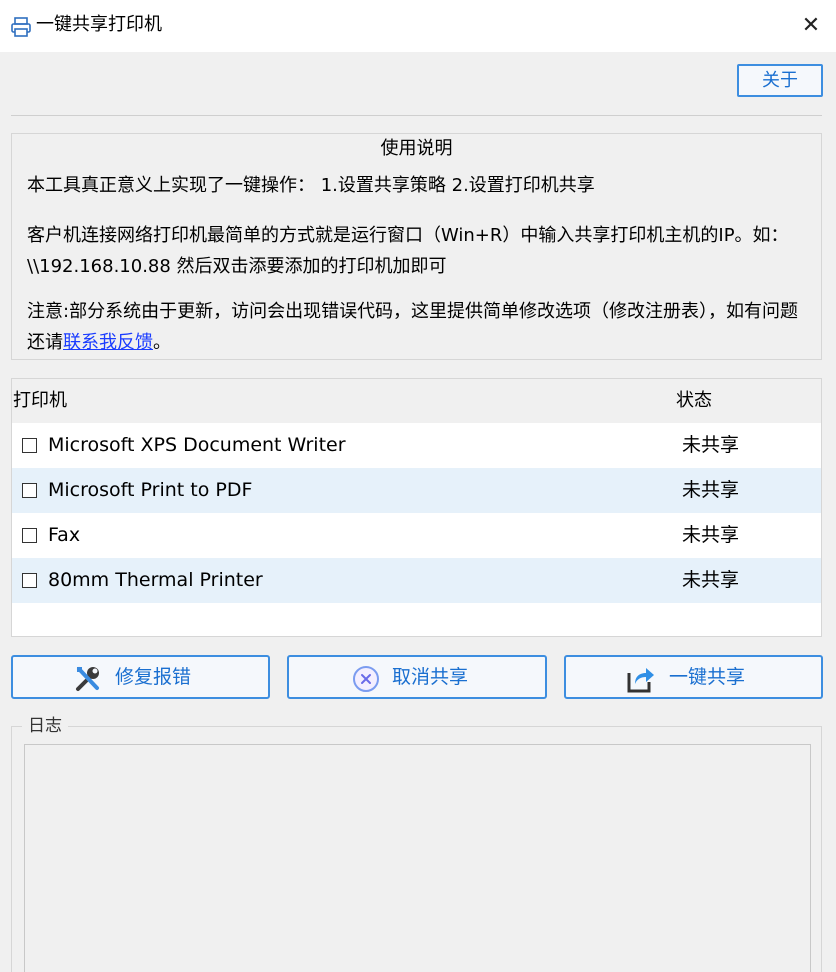 The image size is (836, 972). What do you see at coordinates (416, 535) in the screenshot?
I see `table-row: Fax 未共享` at bounding box center [416, 535].